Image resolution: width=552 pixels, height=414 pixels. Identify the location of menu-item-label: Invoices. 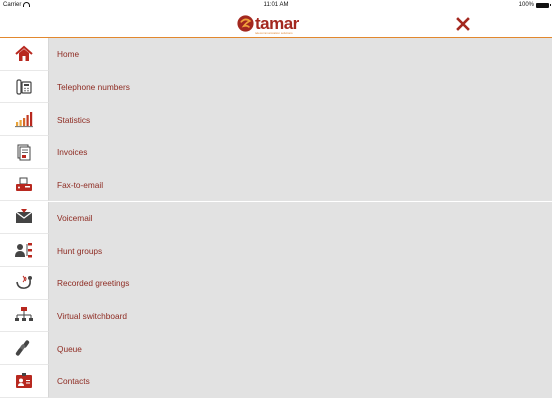
(300, 152).